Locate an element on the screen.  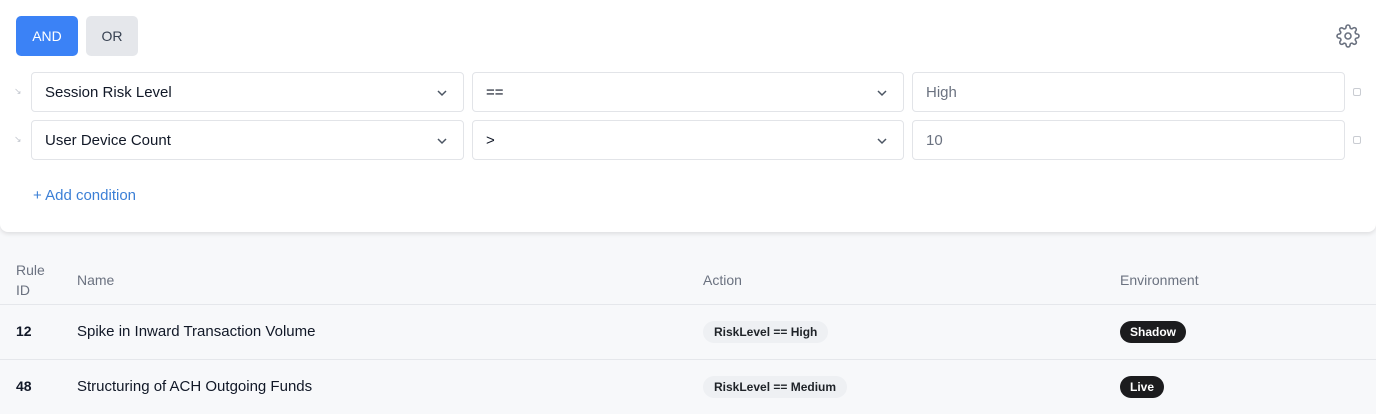
rule-id: 12 is located at coordinates (24, 331).